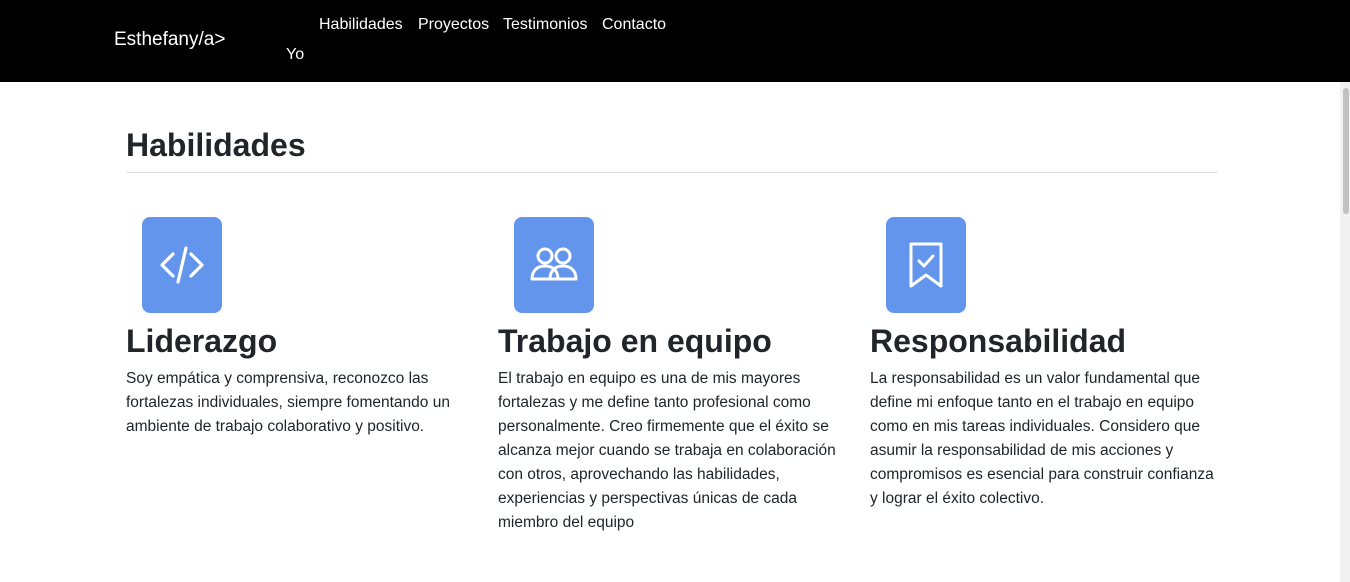 The width and height of the screenshot is (1350, 582). I want to click on skill-title: Liderazgo, so click(202, 341).